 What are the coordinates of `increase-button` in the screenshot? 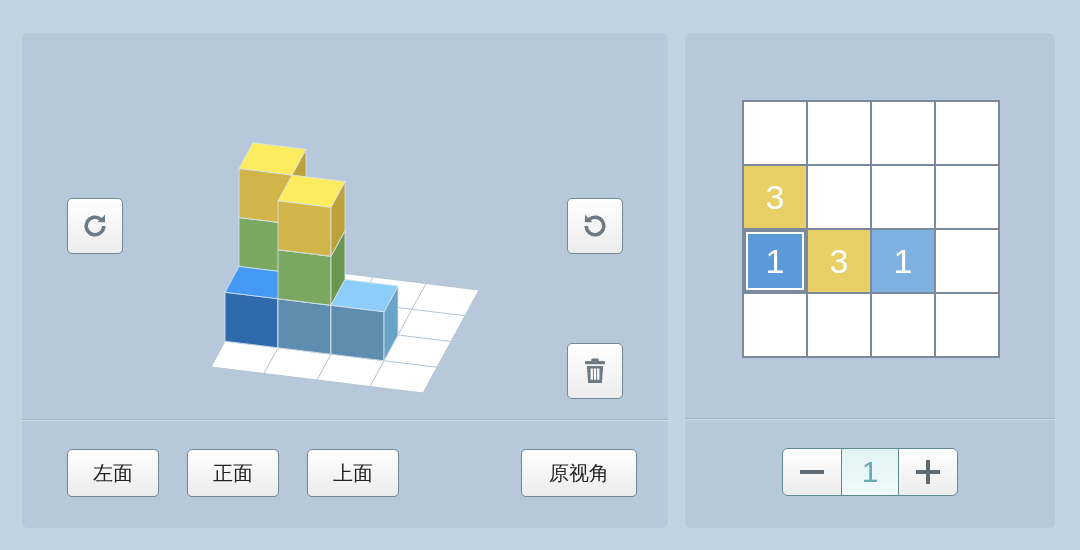 It's located at (928, 472).